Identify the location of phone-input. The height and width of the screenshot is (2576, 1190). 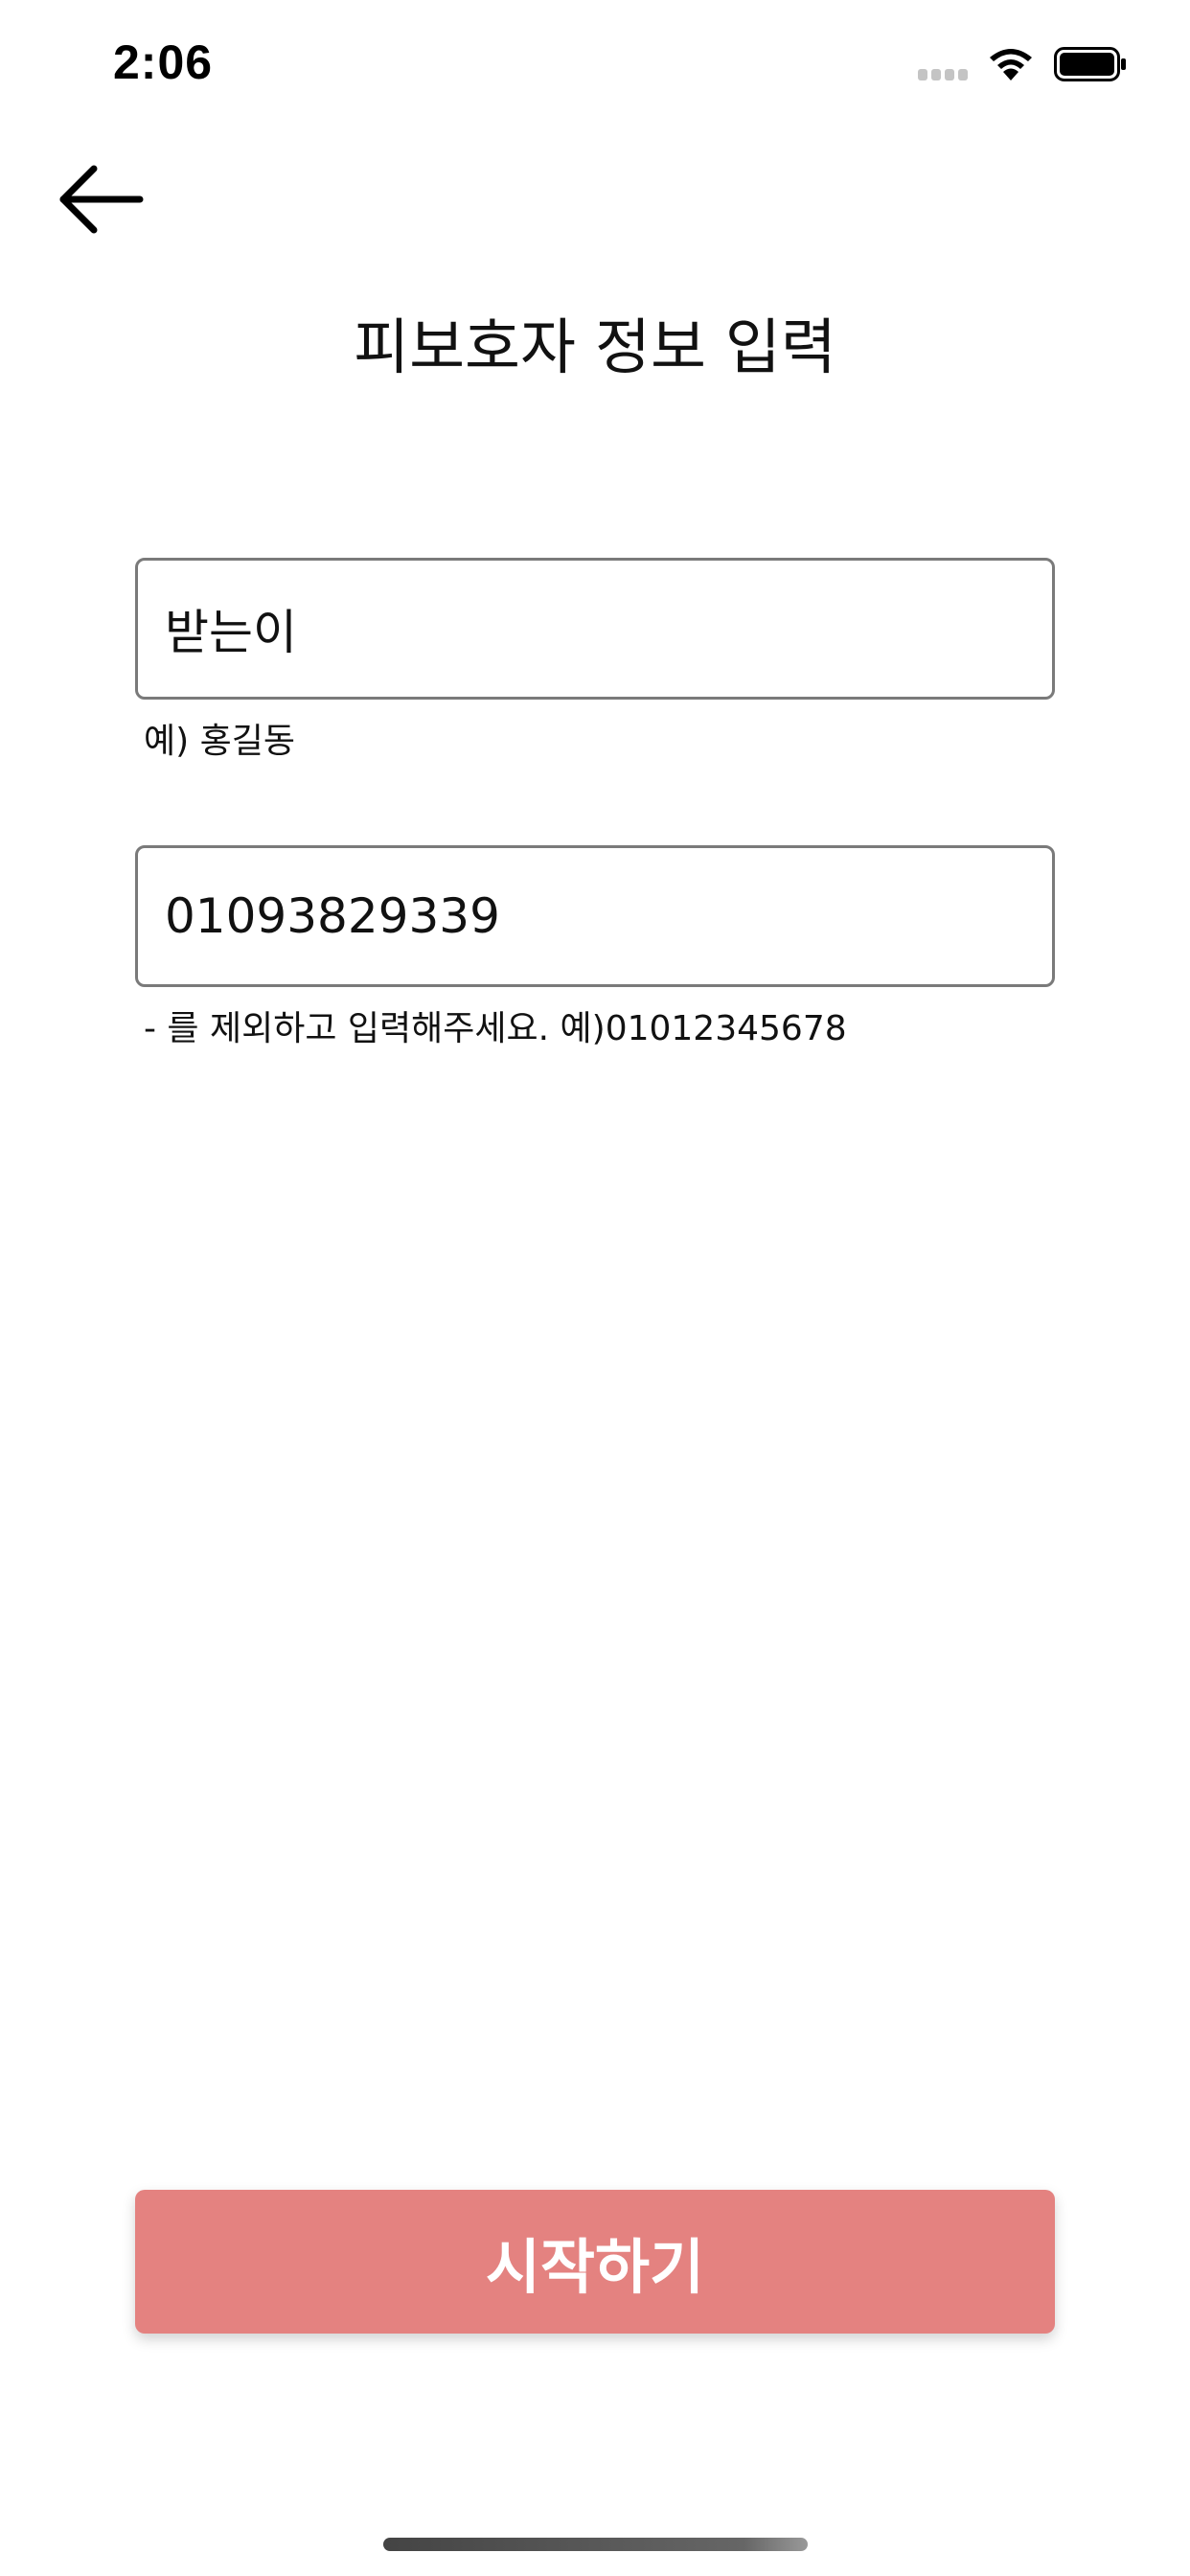
(595, 916).